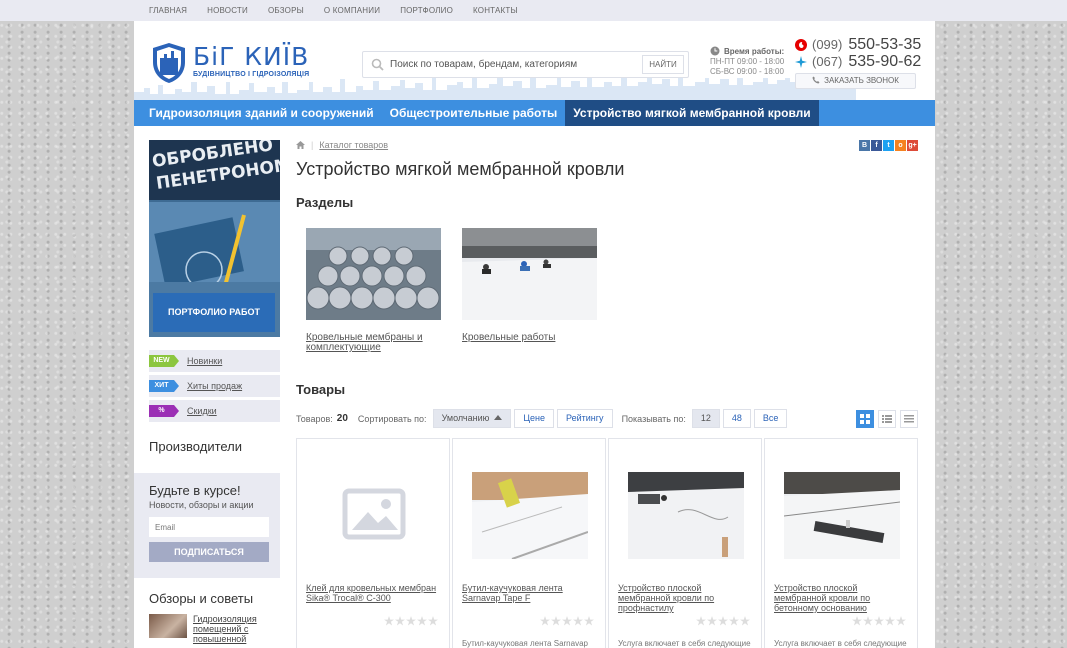 This screenshot has height=648, width=1067. What do you see at coordinates (209, 552) in the screenshot?
I see `subscribe-button: ПОДПИСАТЬСЯ` at bounding box center [209, 552].